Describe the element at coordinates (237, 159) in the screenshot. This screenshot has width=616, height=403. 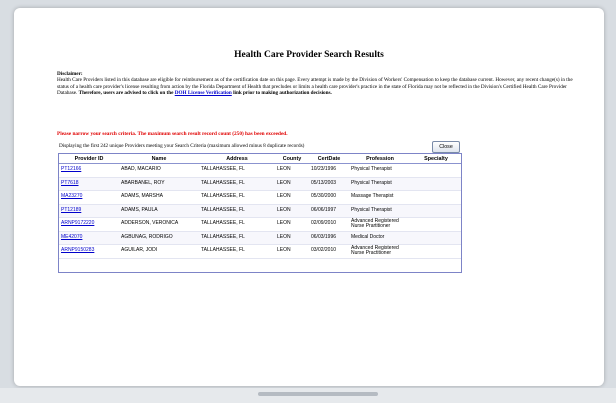
I see `column-header-address: Address` at that location.